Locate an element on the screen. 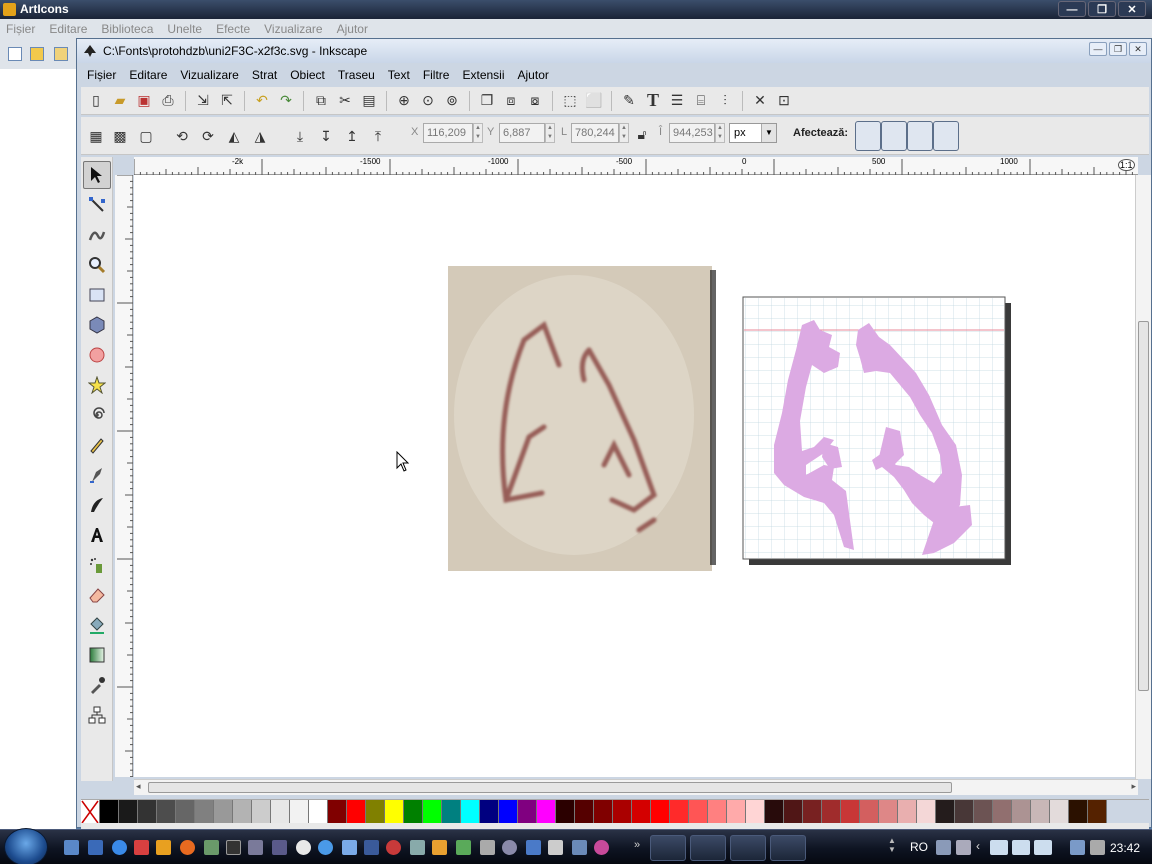 The image size is (1152, 864). ie-browser-icon is located at coordinates (119, 847).